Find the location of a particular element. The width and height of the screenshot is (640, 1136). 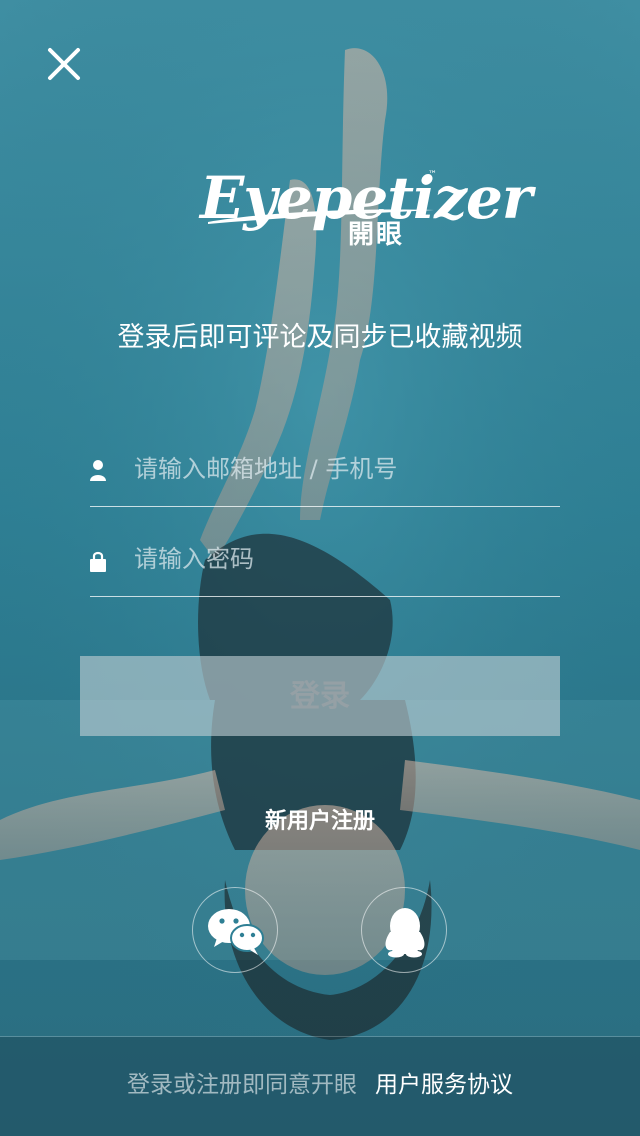

app-logo: Eyepetizer ™ 開眼 is located at coordinates (366, 212).